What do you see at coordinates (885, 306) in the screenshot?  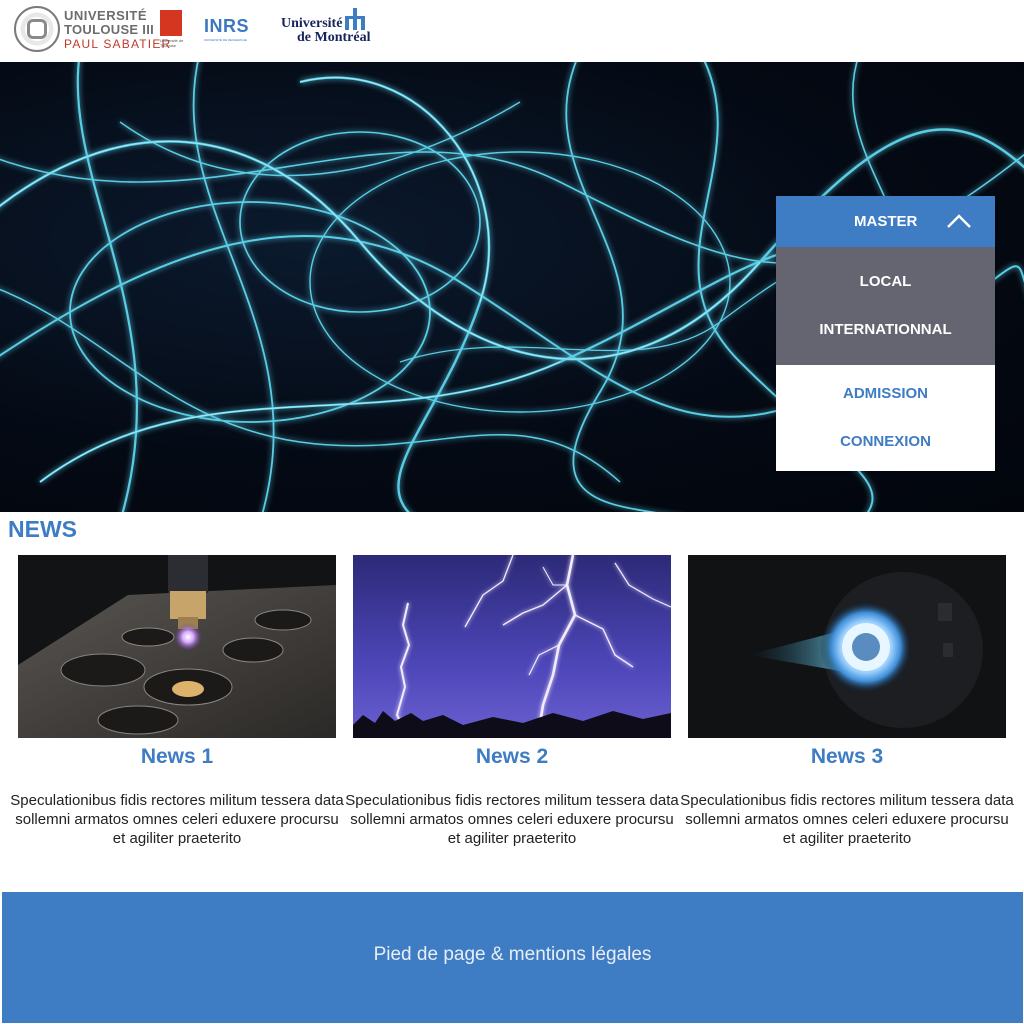 I see `master-submenu: LOCAL INTERNATIONNAL` at bounding box center [885, 306].